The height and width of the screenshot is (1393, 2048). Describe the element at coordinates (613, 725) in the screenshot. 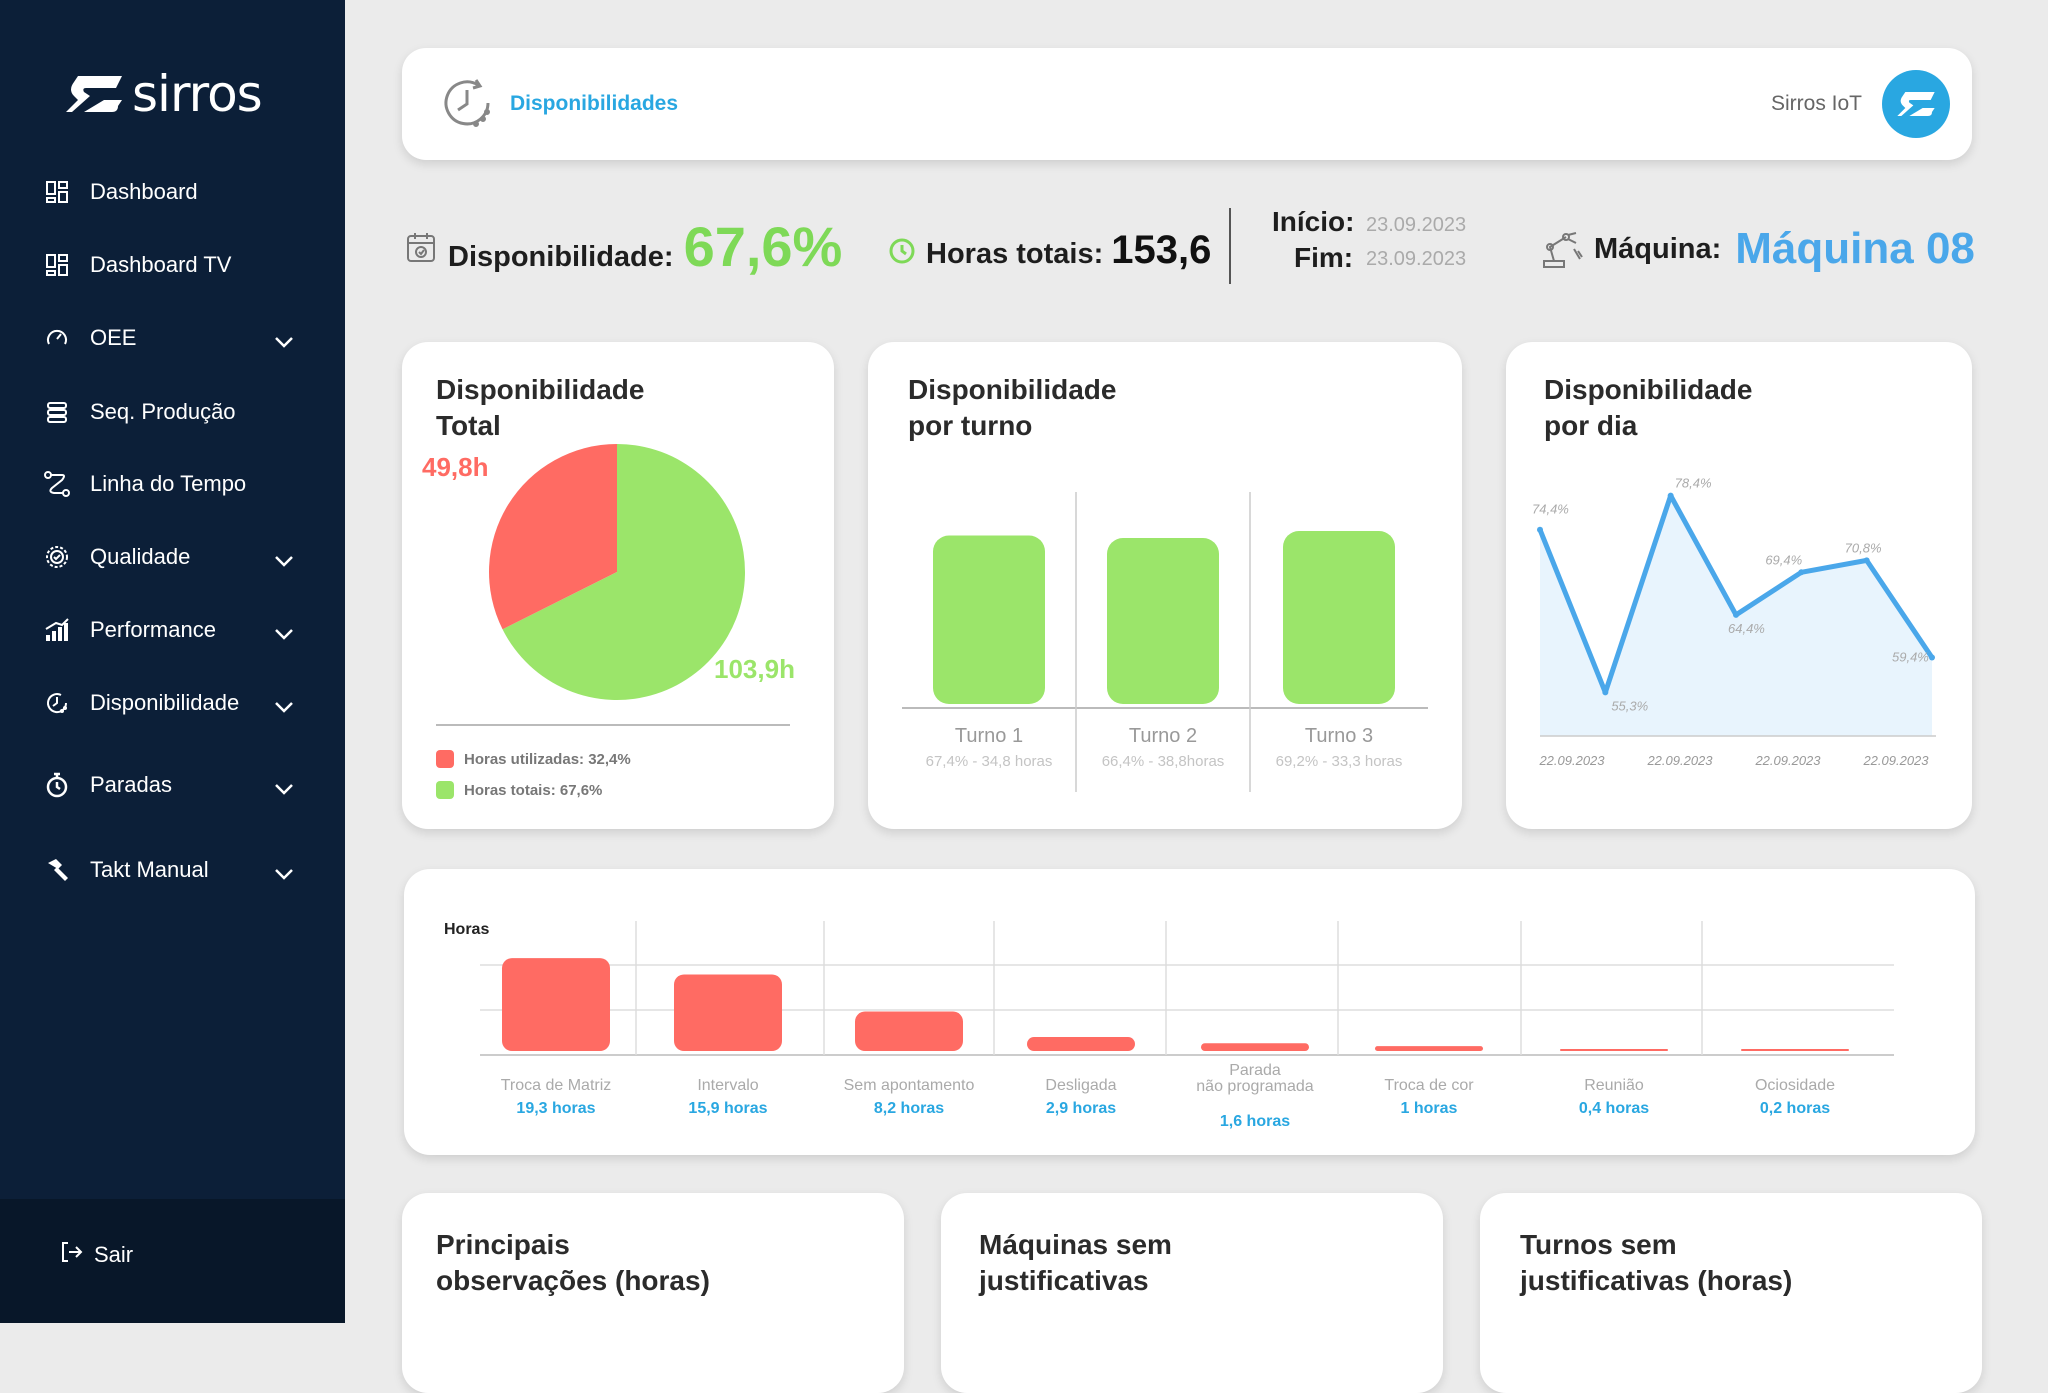

I see `legend-divider` at that location.